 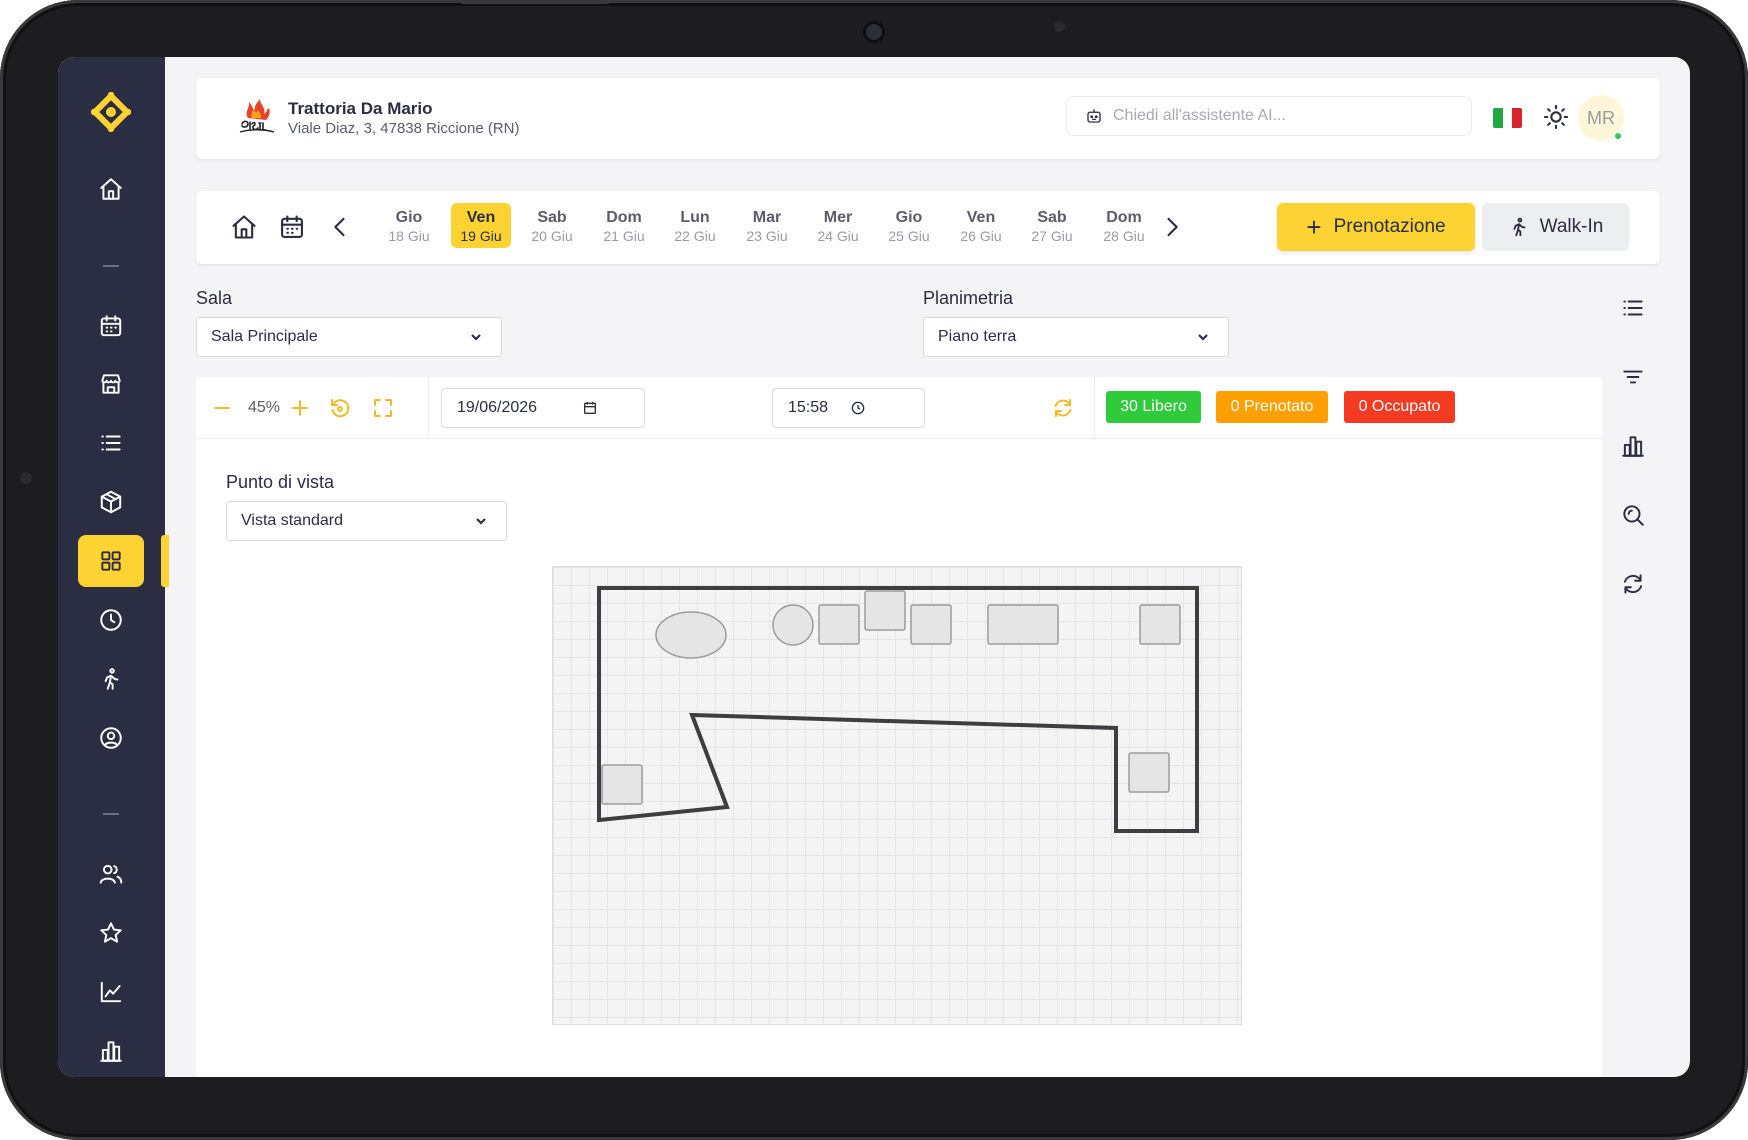 What do you see at coordinates (1094, 116) in the screenshot?
I see `robot-icon` at bounding box center [1094, 116].